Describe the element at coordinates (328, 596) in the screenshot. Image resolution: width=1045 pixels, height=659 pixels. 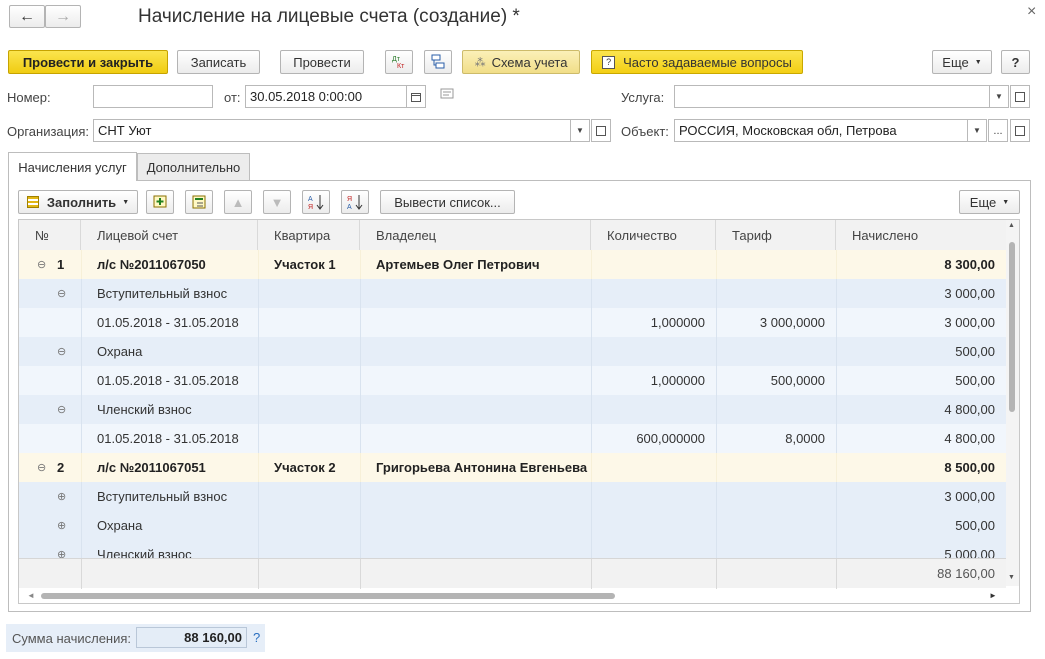
I see `horizontal-scroll-thumb` at that location.